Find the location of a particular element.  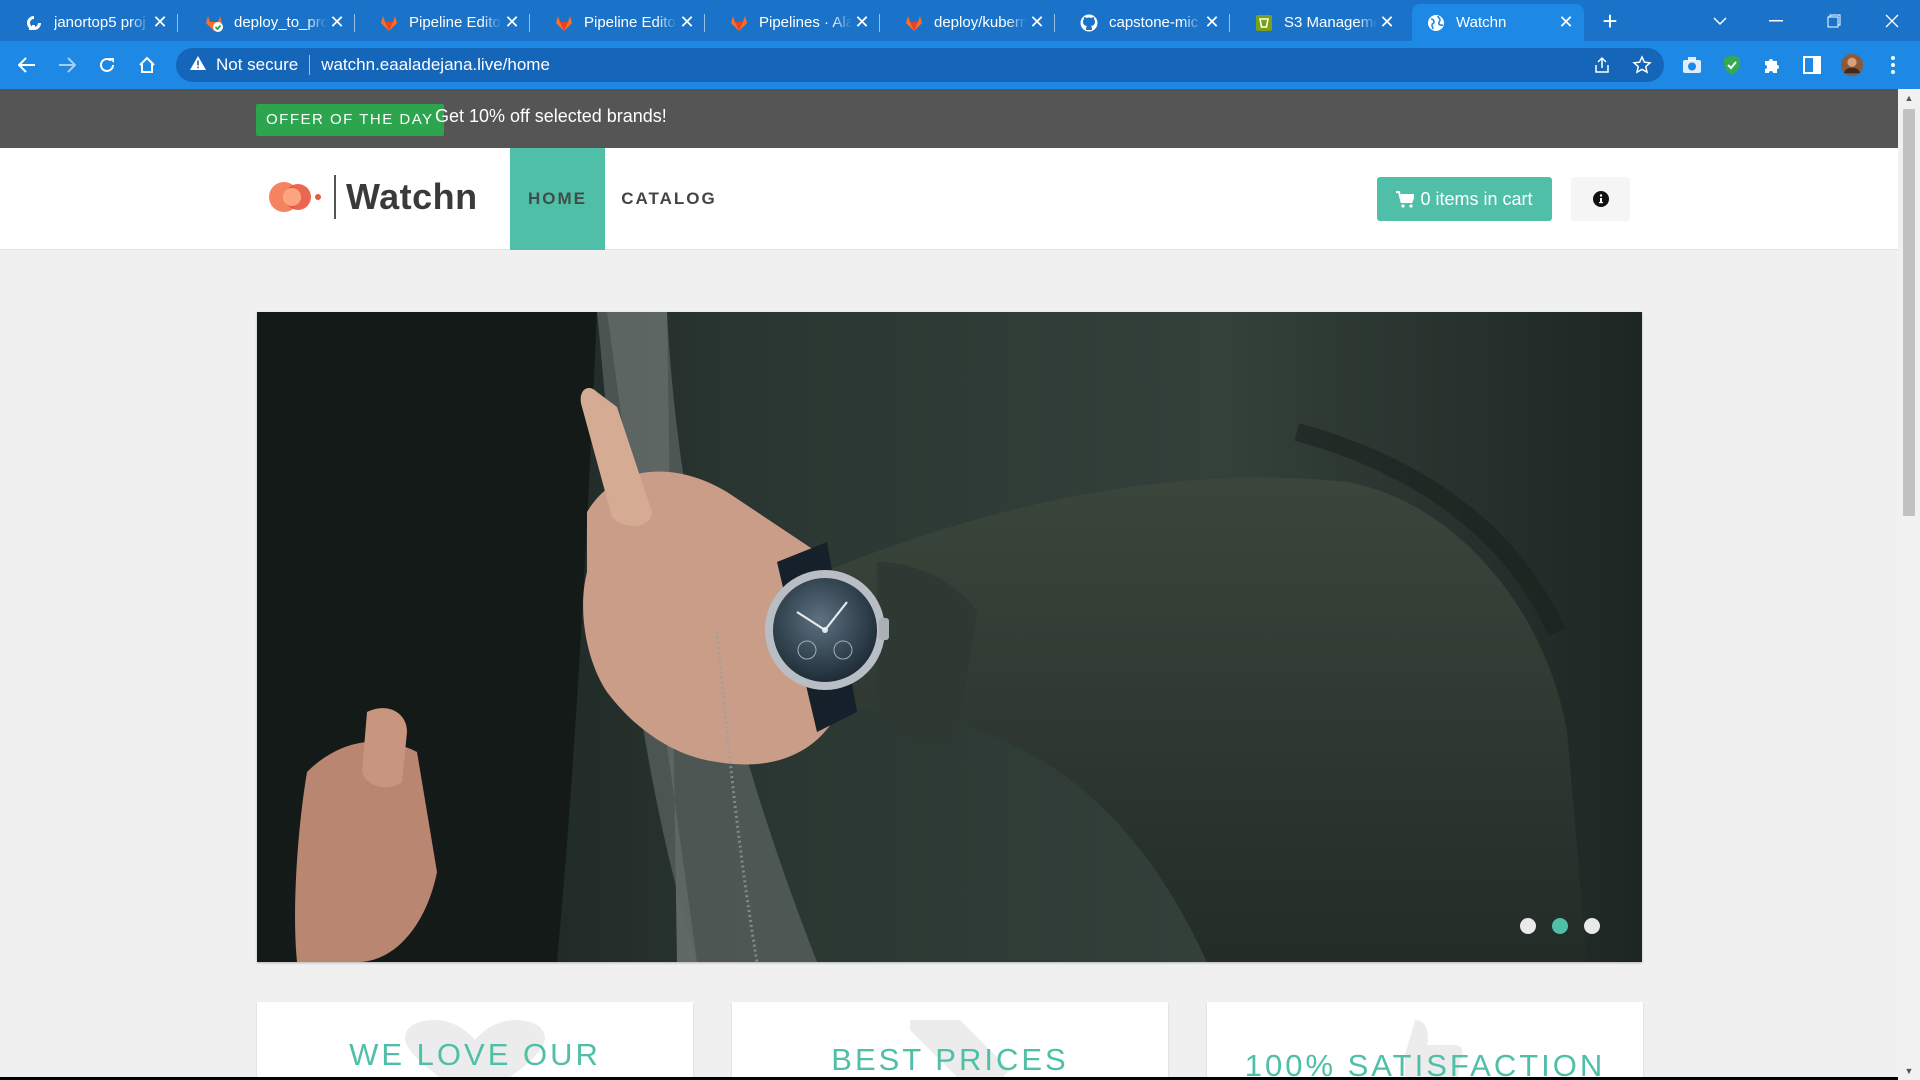

extensions-puzzle-icon is located at coordinates (1772, 65).